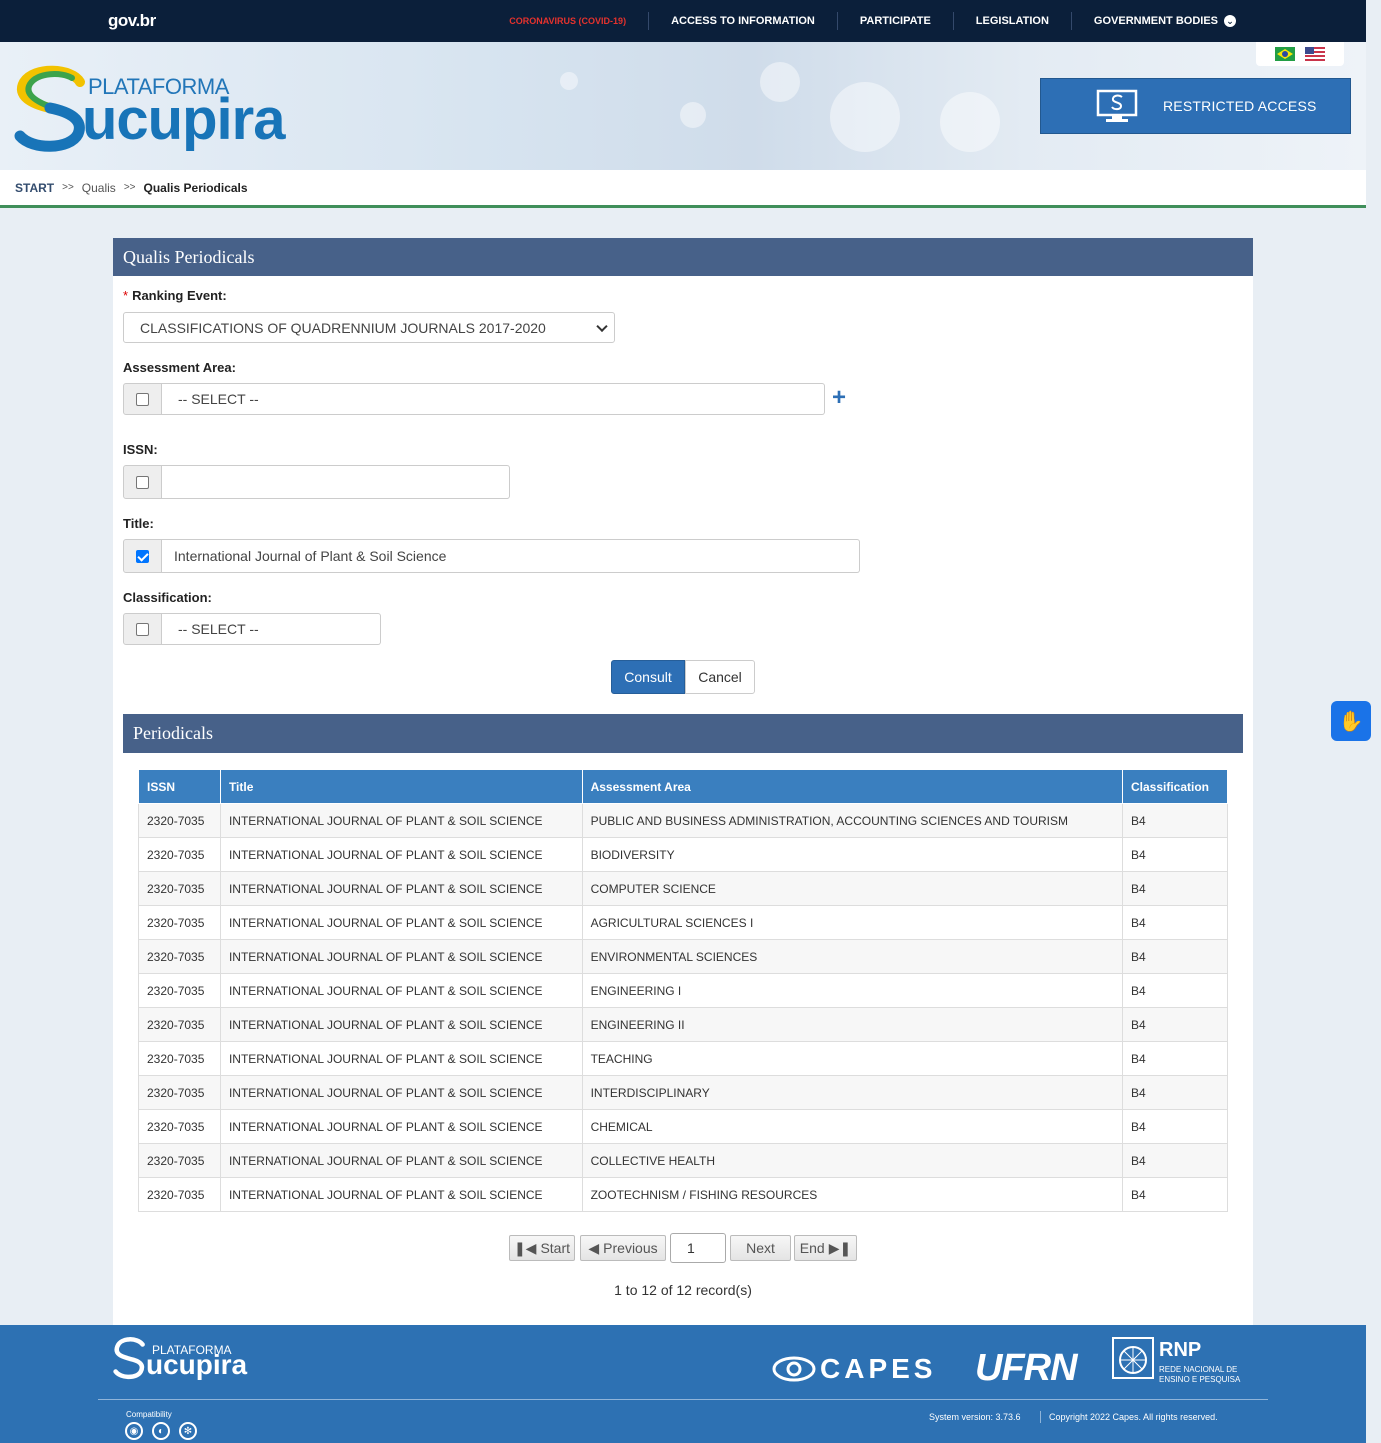  Describe the element at coordinates (839, 398) in the screenshot. I see `add-assessment-area-icon: +` at that location.